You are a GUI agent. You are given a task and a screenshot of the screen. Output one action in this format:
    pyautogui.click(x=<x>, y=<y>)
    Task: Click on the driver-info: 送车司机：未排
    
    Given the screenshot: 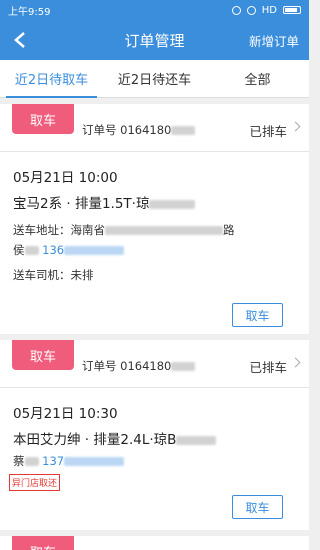 What is the action you would take?
    pyautogui.click(x=53, y=275)
    